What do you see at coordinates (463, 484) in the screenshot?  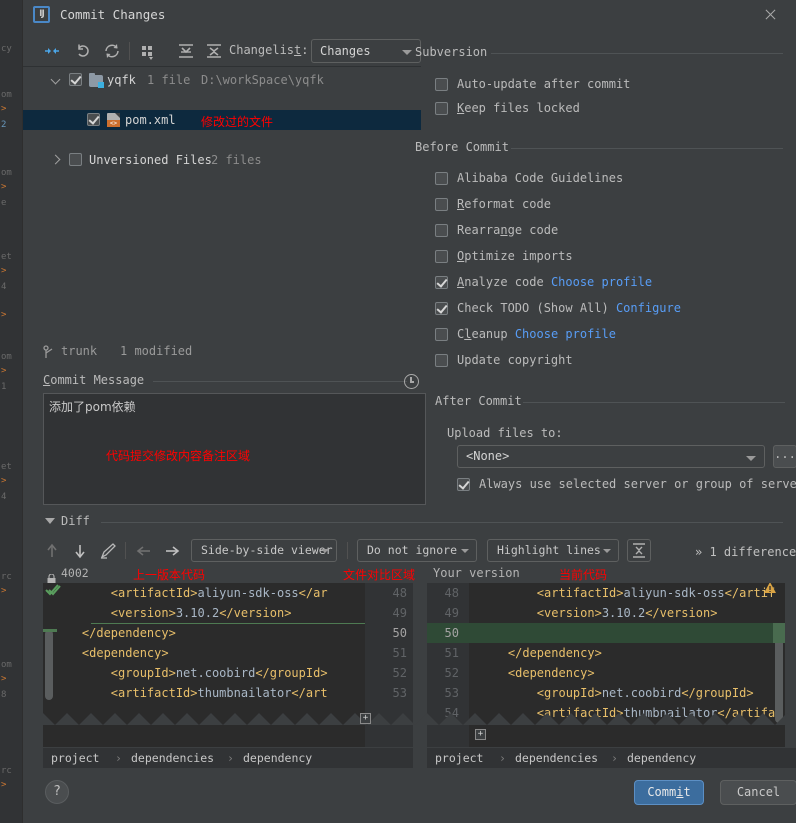 I see `checkbox-always-use-server` at bounding box center [463, 484].